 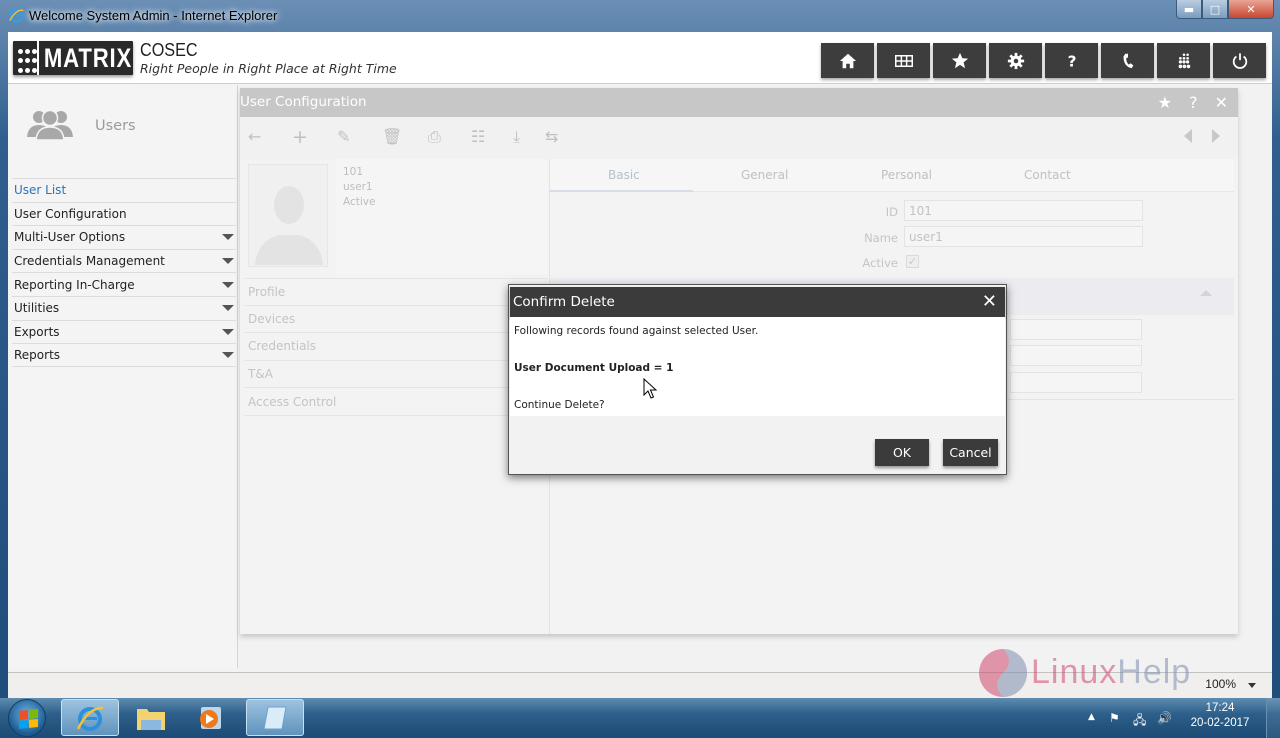 What do you see at coordinates (169, 50) in the screenshot?
I see `product-name: COSEC` at bounding box center [169, 50].